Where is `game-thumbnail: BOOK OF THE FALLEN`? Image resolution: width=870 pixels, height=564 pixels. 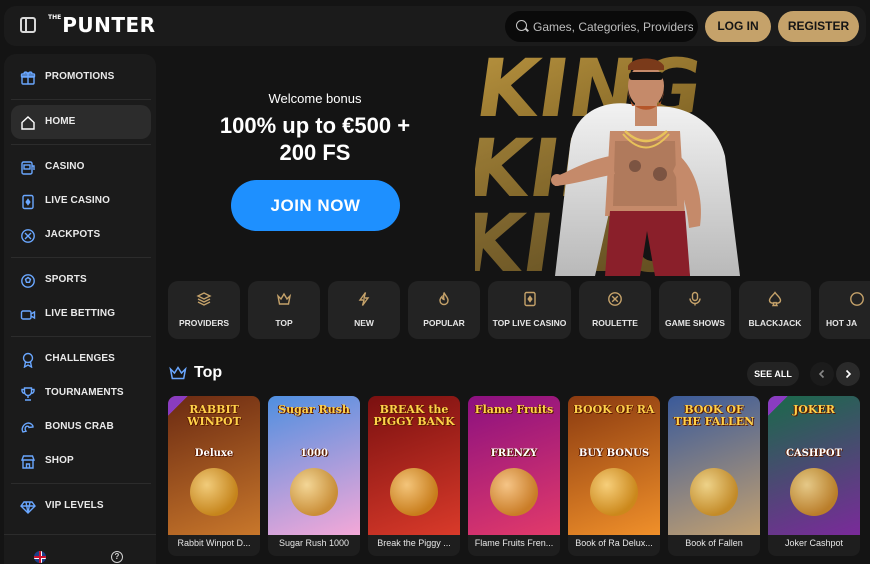 game-thumbnail: BOOK OF THE FALLEN is located at coordinates (714, 465).